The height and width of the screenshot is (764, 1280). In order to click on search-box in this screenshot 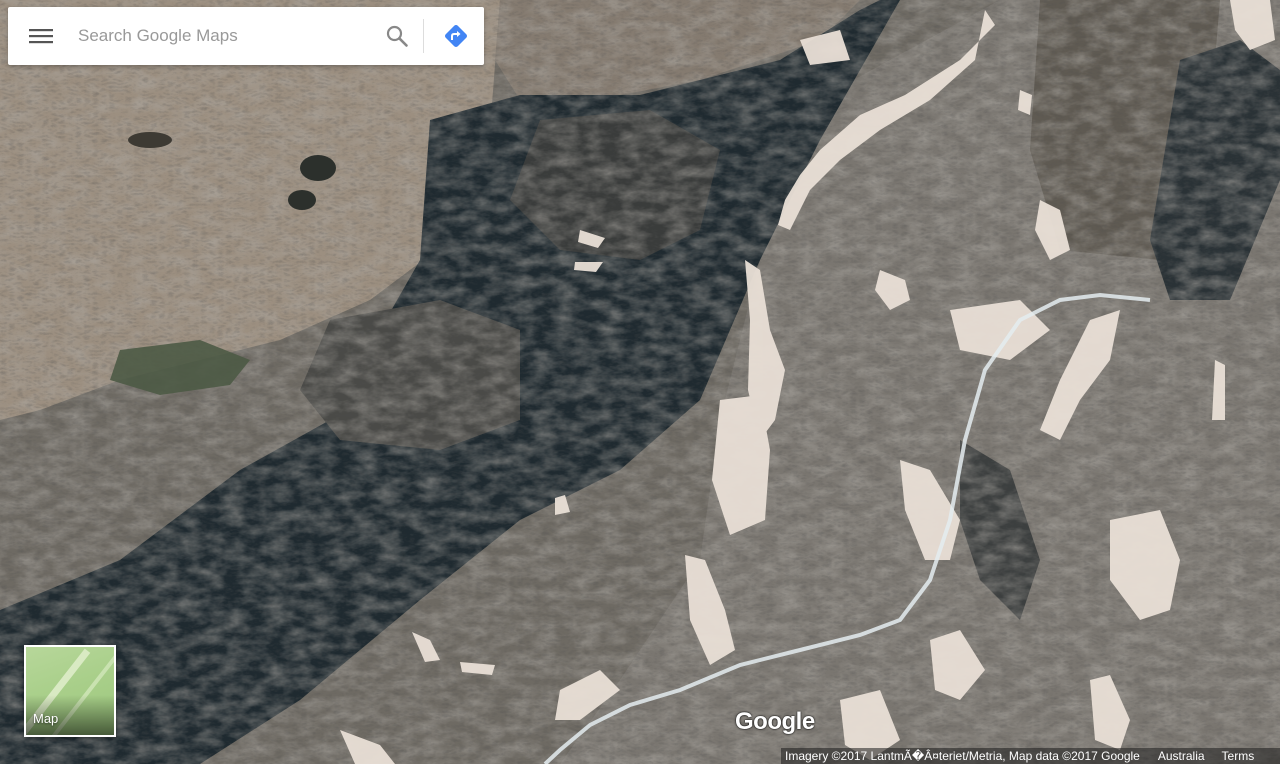, I will do `click(246, 36)`.